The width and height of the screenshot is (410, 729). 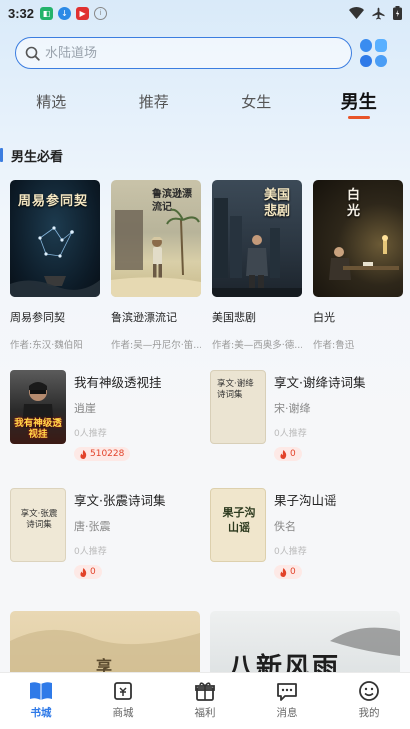 I want to click on search-box, so click(x=183, y=53).